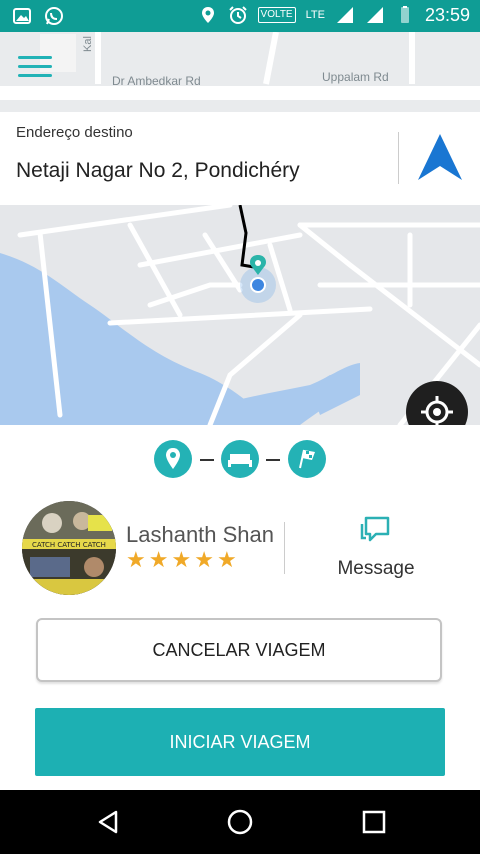  I want to click on gallery-icon, so click(22, 16).